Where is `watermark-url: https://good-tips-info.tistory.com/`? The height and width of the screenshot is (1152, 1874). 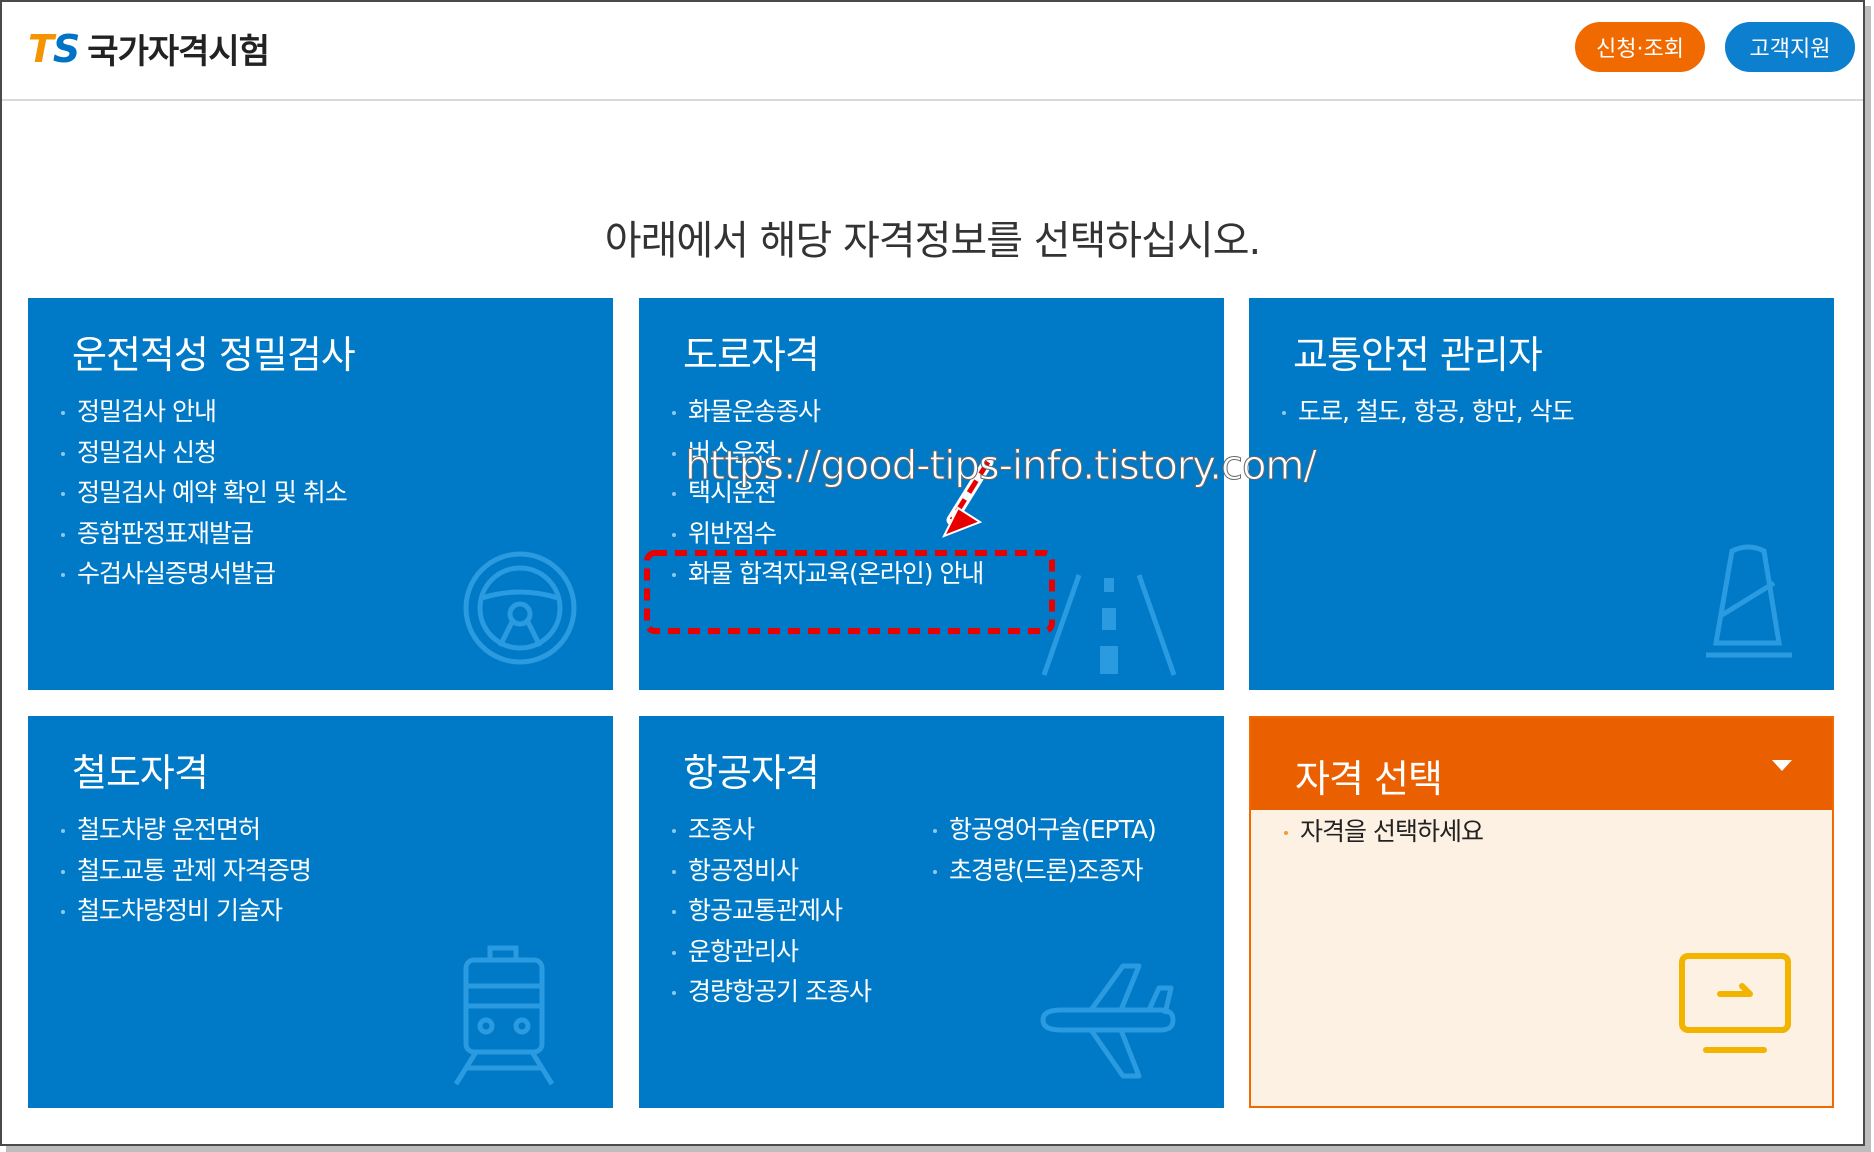
watermark-url: https://good-tips-info.tistory.com/ is located at coordinates (1001, 466).